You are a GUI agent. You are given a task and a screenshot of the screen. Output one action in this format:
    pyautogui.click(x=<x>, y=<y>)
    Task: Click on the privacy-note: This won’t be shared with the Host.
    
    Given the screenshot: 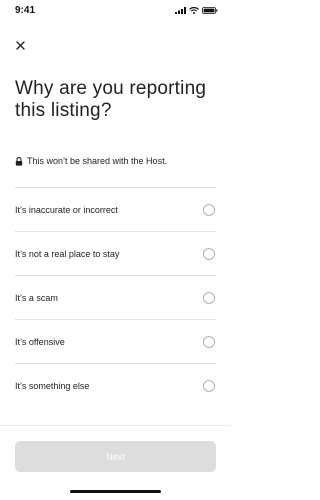 What is the action you would take?
    pyautogui.click(x=91, y=161)
    